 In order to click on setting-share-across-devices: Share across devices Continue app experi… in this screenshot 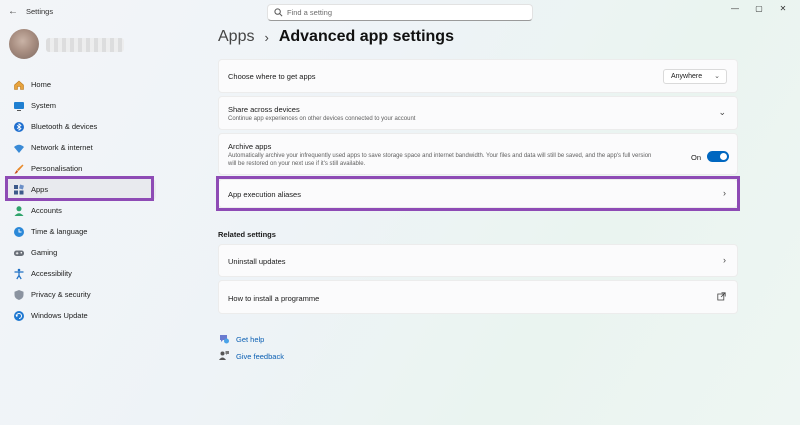, I will do `click(478, 113)`.